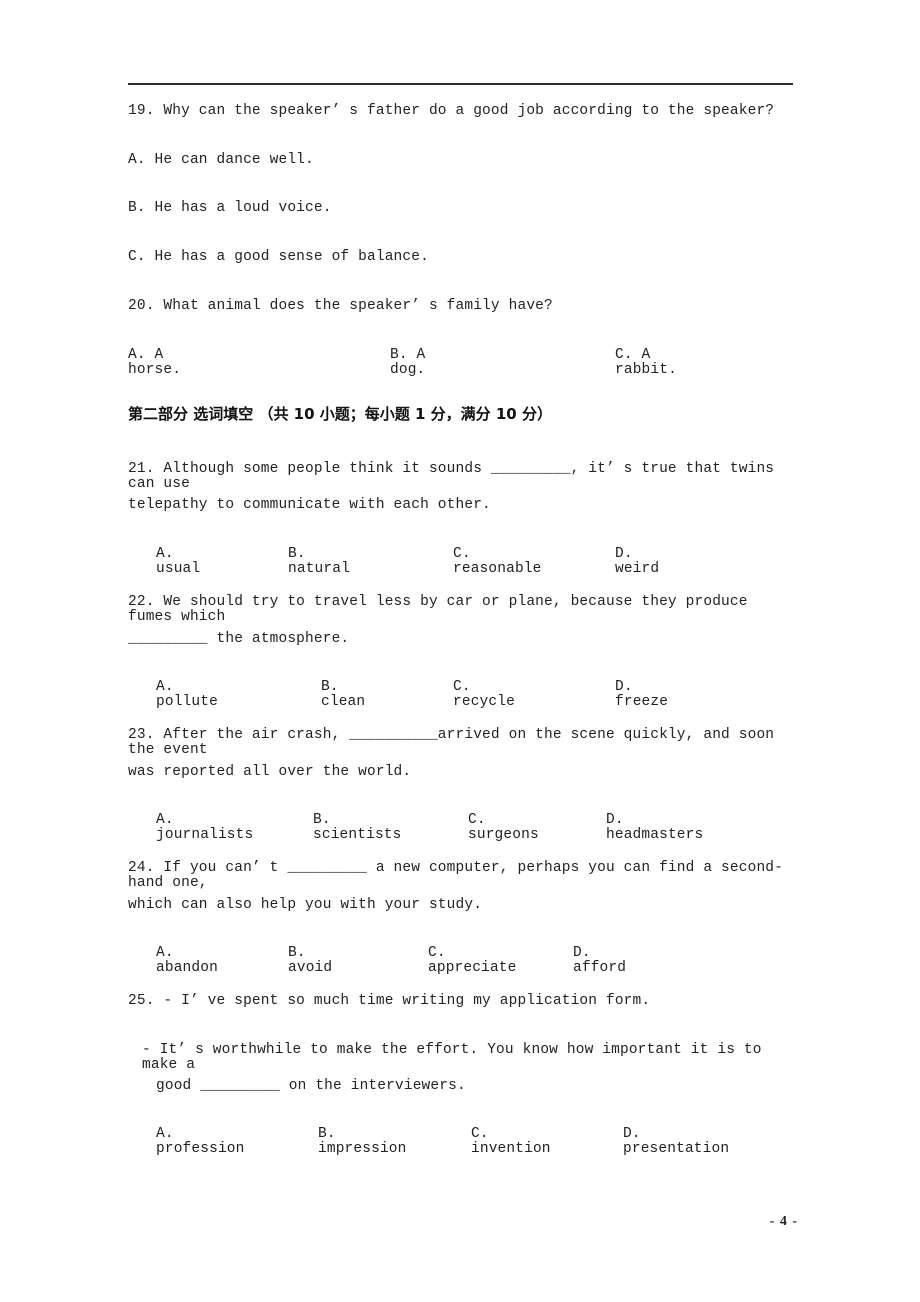 The width and height of the screenshot is (920, 1302). What do you see at coordinates (305, 905) in the screenshot?
I see `question-24-stem-line-2: which can also help you with your study.` at bounding box center [305, 905].